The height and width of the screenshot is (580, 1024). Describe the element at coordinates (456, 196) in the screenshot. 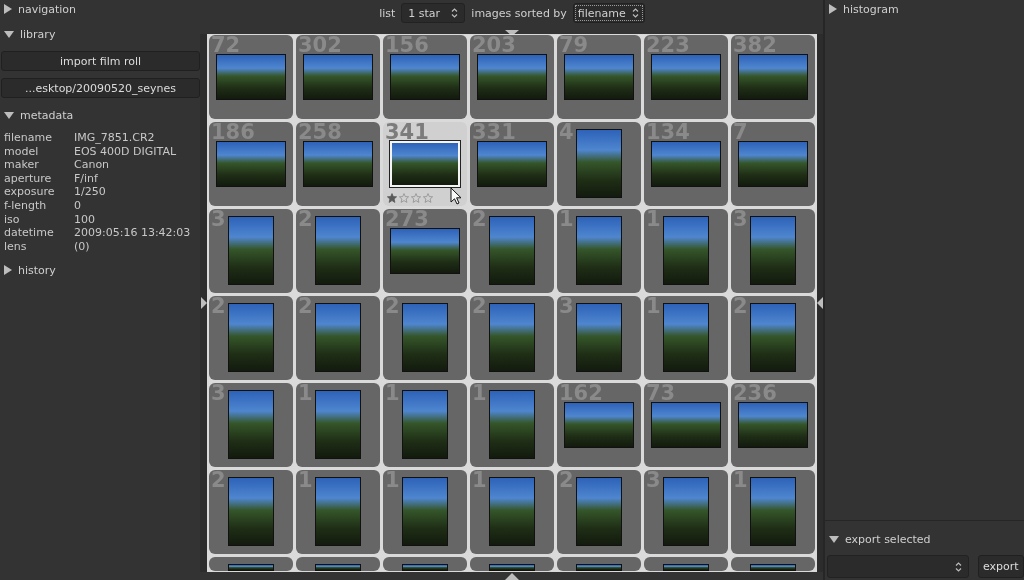

I see `cursor-icon` at that location.